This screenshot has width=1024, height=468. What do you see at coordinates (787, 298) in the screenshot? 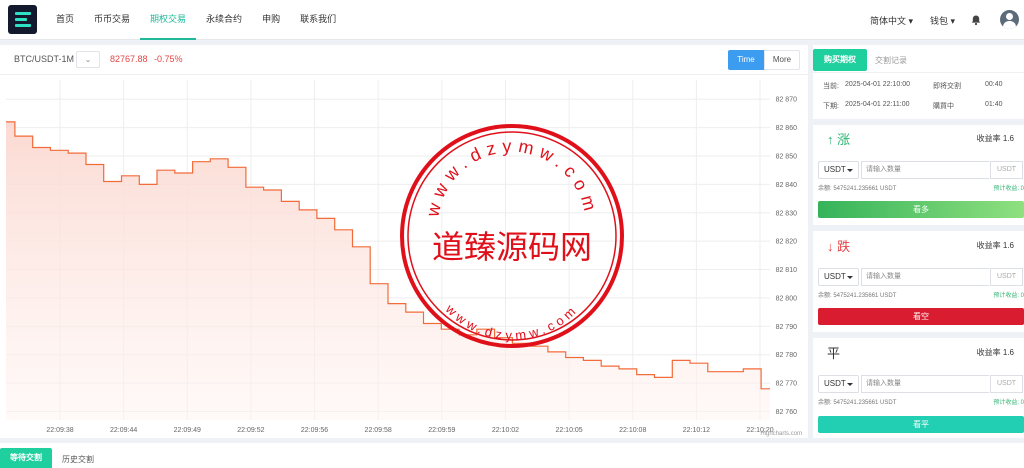
I see `y-tick-label: 82 800` at bounding box center [787, 298].